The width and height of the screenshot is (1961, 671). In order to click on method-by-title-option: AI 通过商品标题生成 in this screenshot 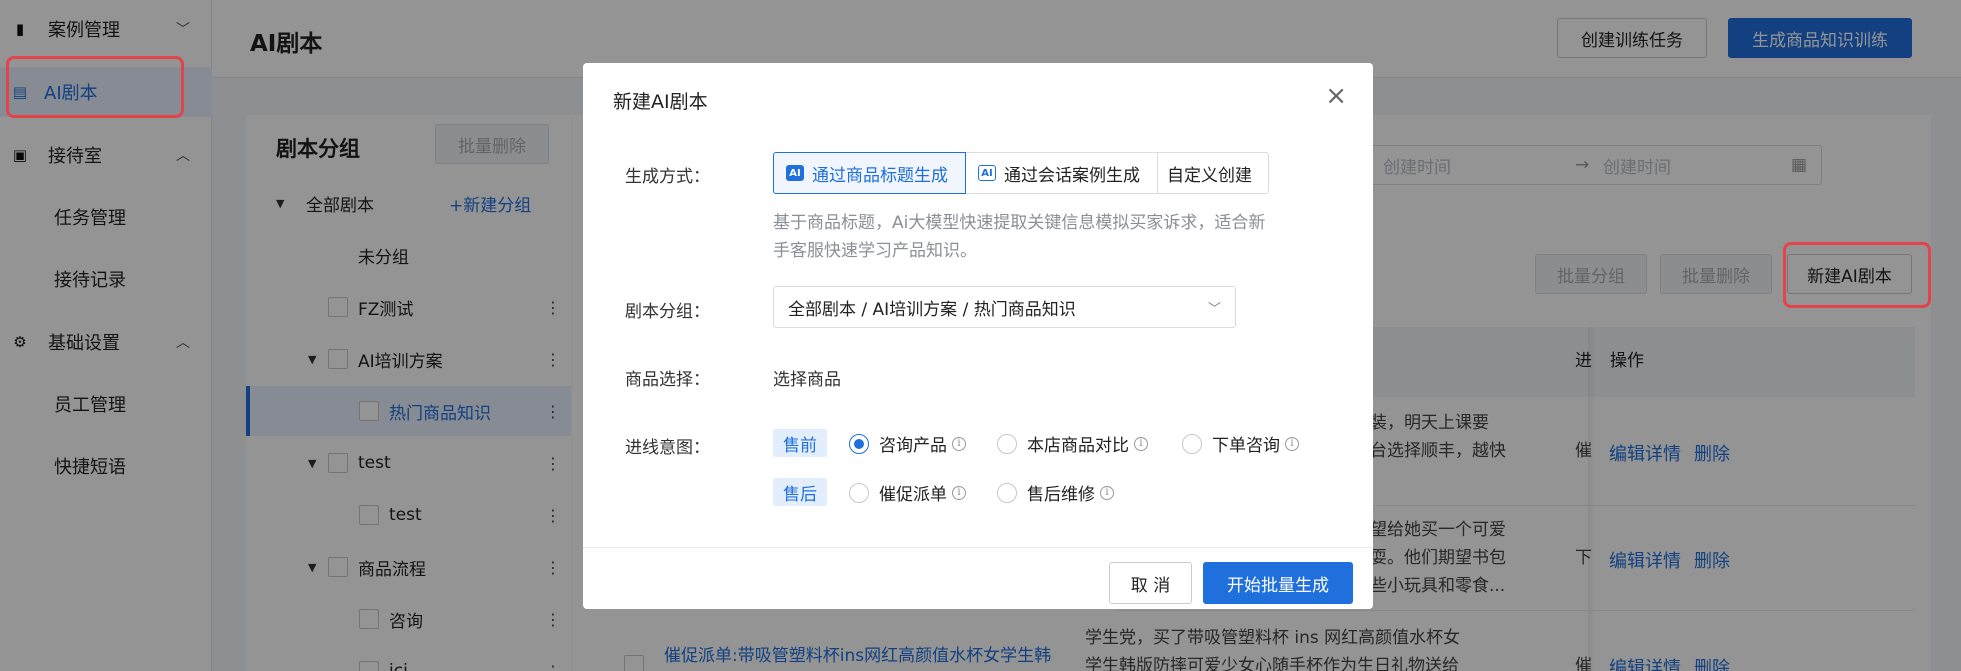, I will do `click(869, 173)`.